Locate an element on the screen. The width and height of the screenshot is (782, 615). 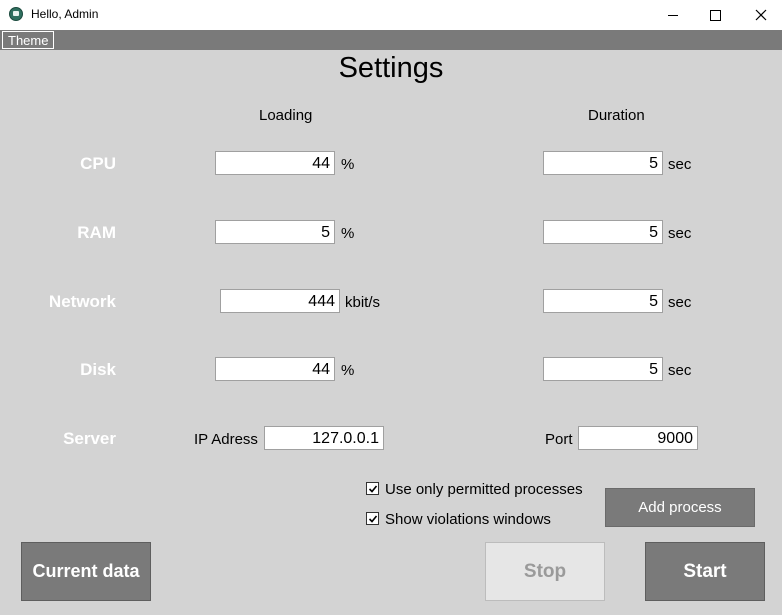
close-button is located at coordinates (760, 15).